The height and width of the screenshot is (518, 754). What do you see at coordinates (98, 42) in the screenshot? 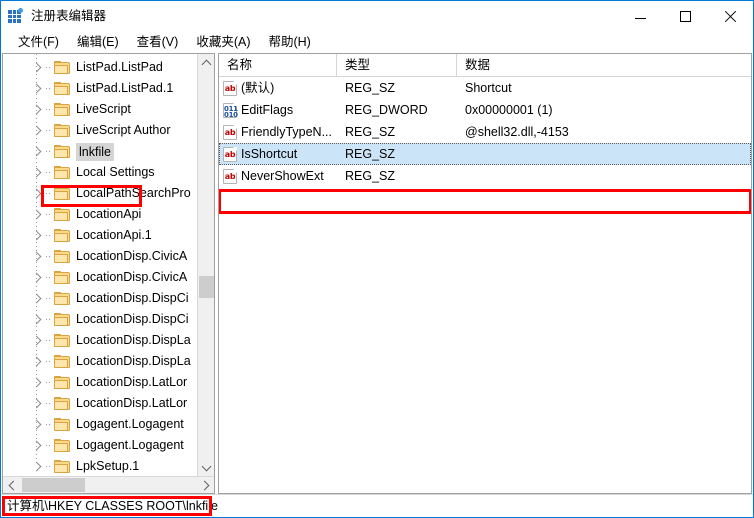
I see `menu-edit: 编辑(E)` at bounding box center [98, 42].